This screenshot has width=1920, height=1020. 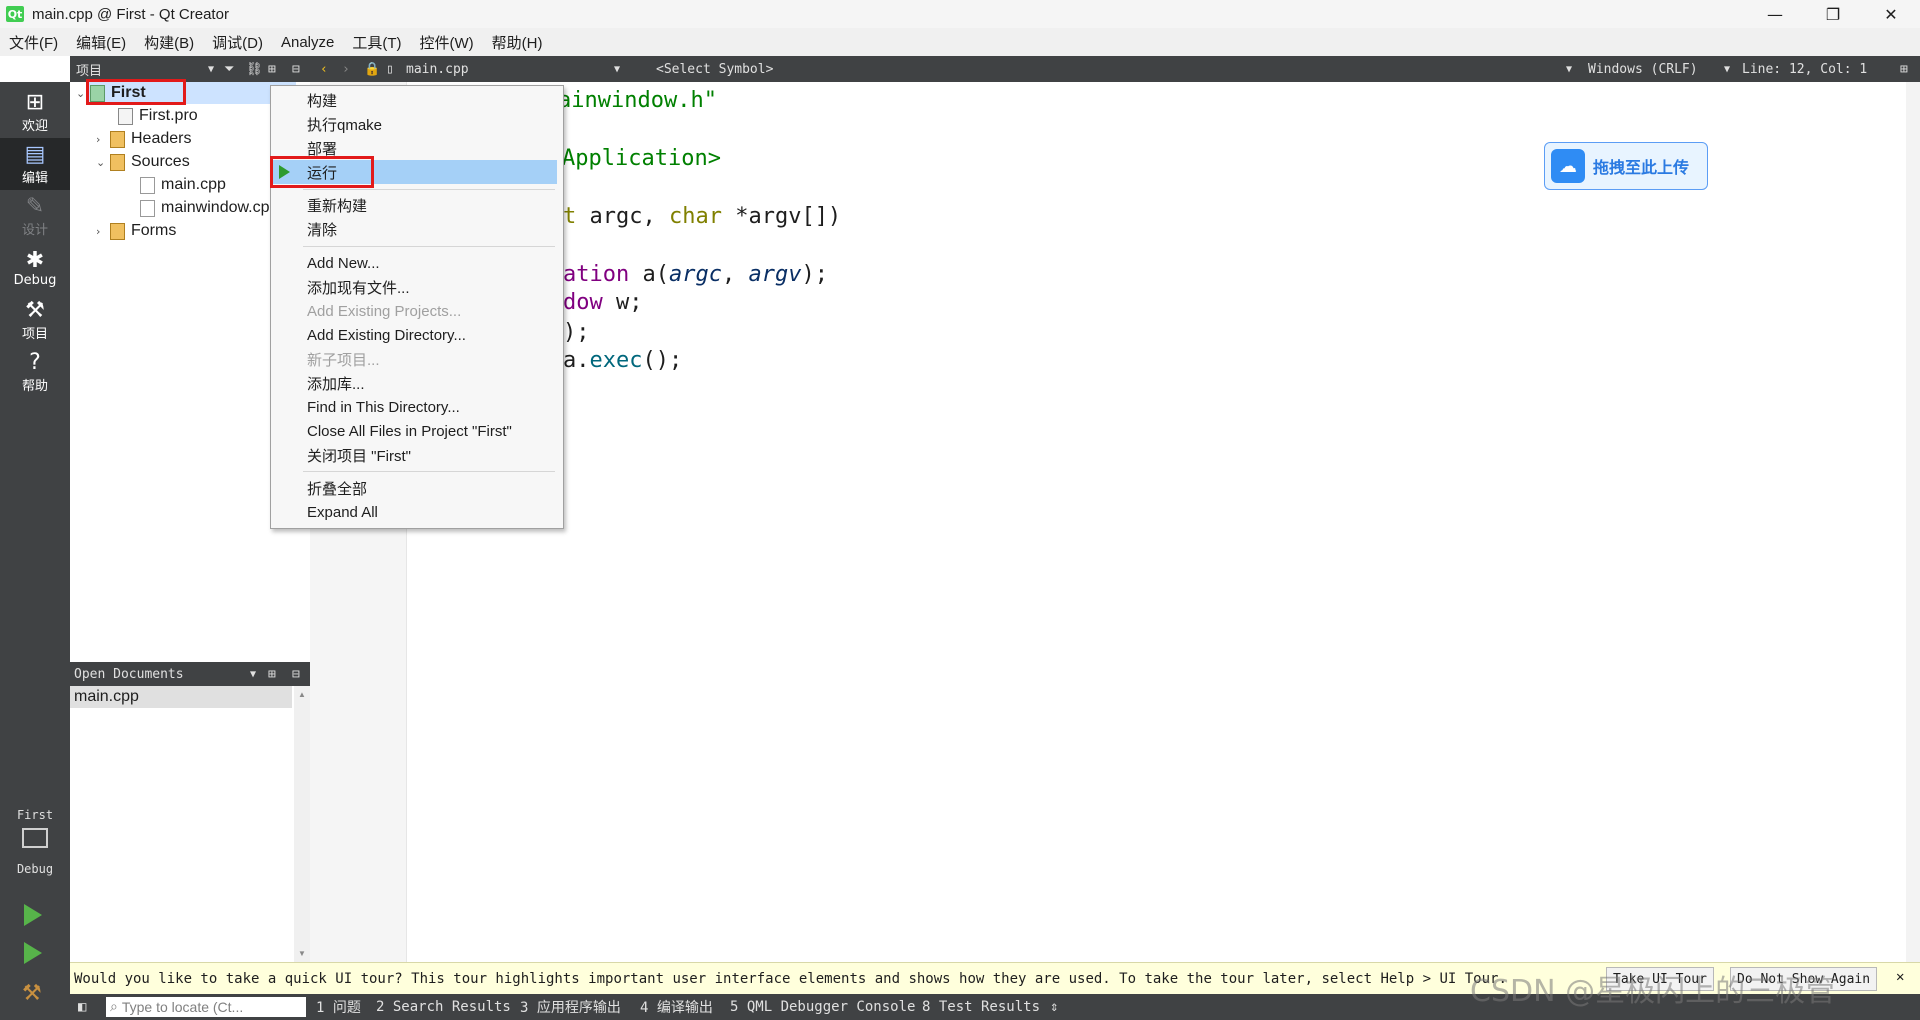 I want to click on open-document-item: main.cpp, so click(x=181, y=697).